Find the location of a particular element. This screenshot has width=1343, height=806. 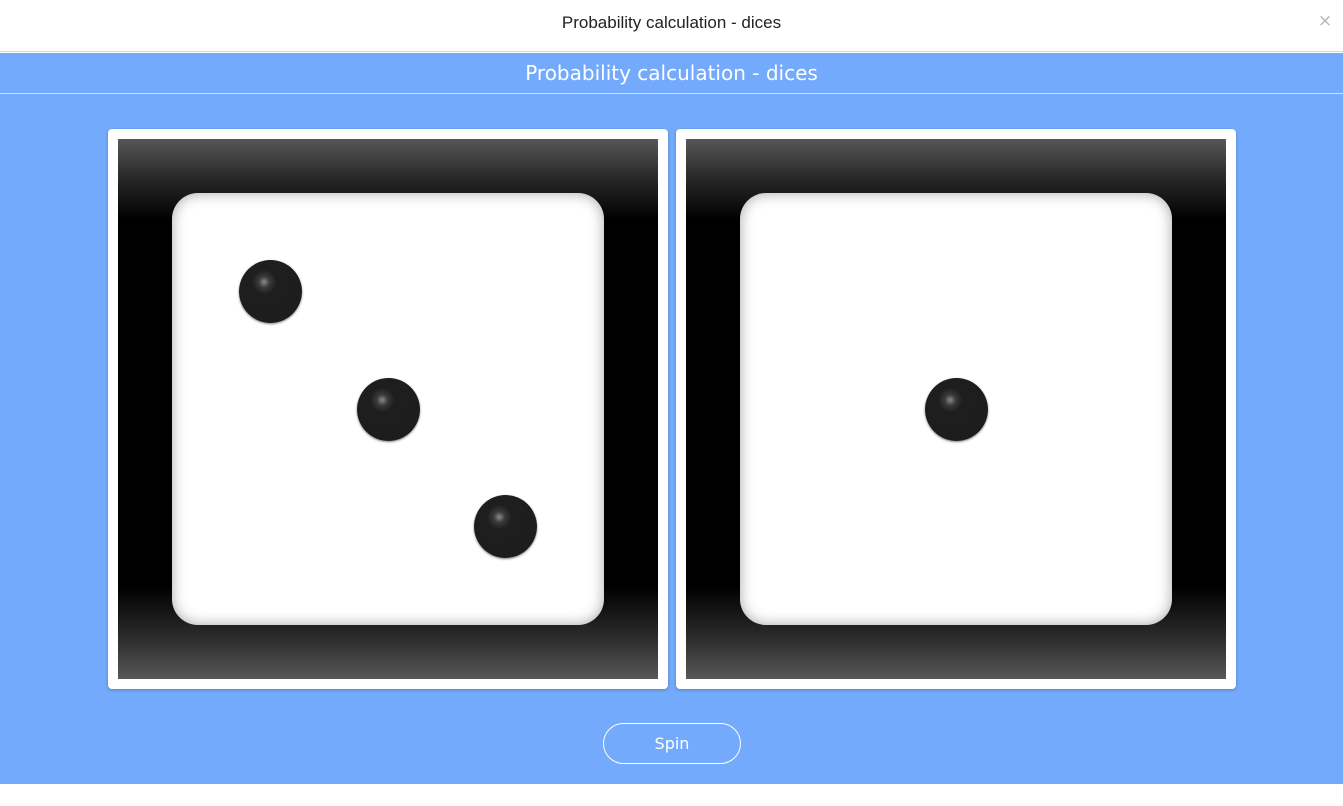

window-titlebar: Probability calculation - dices × is located at coordinates (671, 26).